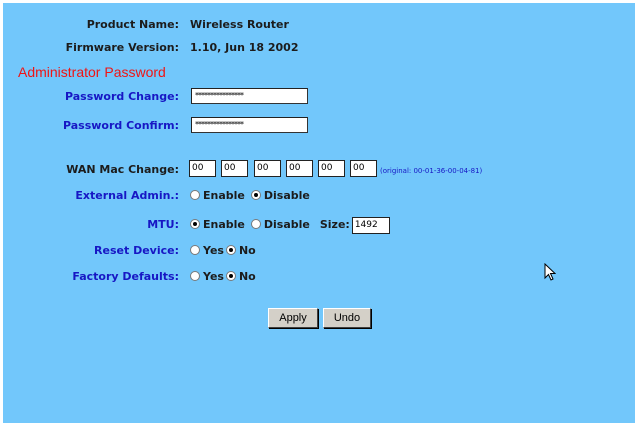 The height and width of the screenshot is (427, 639). What do you see at coordinates (319, 48) in the screenshot?
I see `firmware-row: Firmware Version: 1.10, Jun 18 2002` at bounding box center [319, 48].